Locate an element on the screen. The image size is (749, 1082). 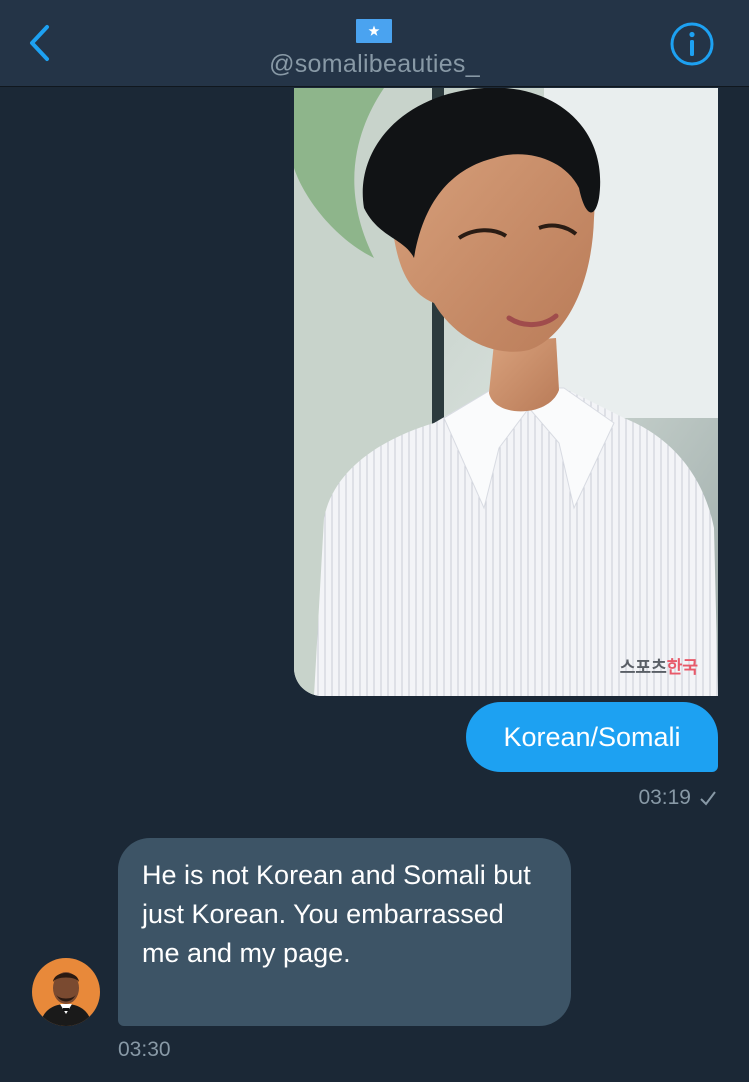
checkmark-icon is located at coordinates (708, 798).